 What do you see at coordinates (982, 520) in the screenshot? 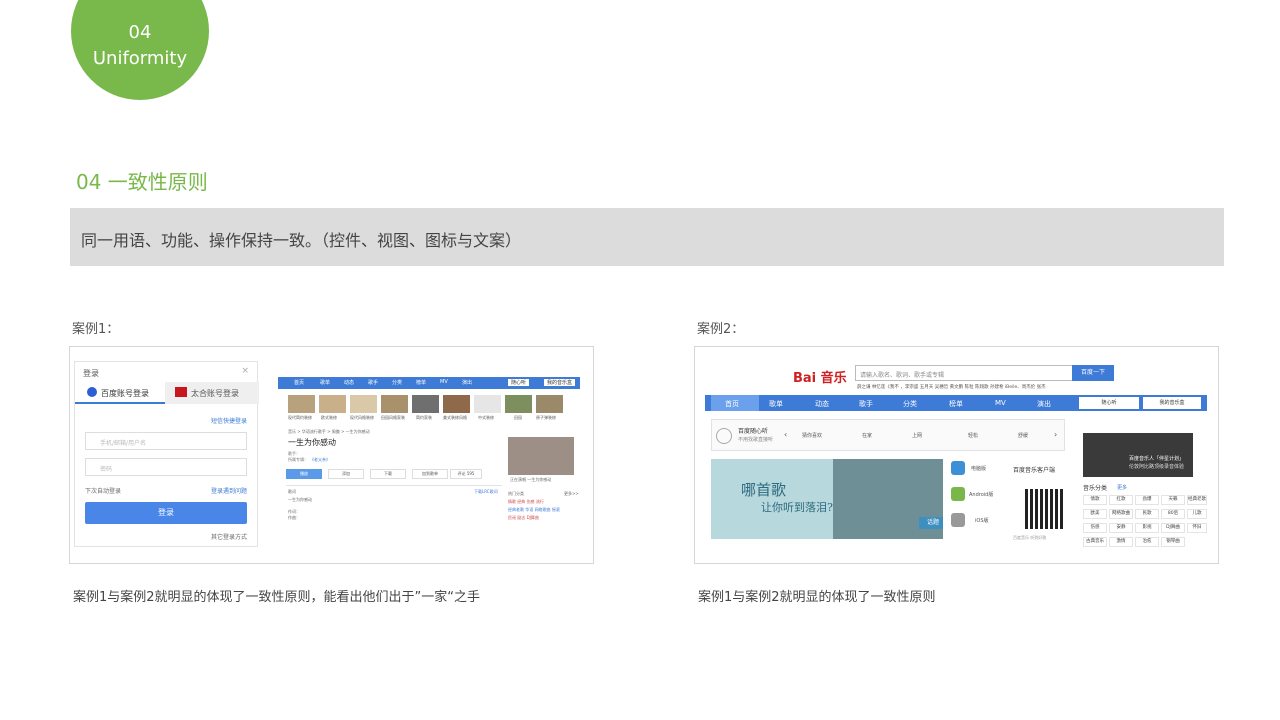
I see `client-ios-label: iOS版` at bounding box center [982, 520].